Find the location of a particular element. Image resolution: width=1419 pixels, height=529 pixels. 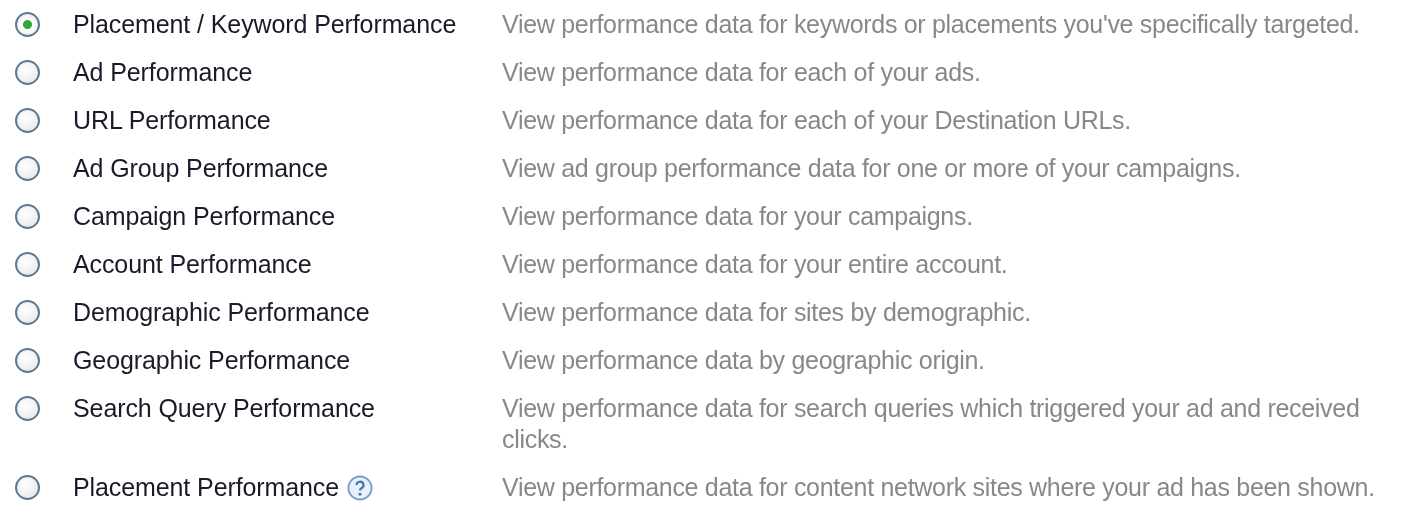

report-type-label: Placement / Keyword Performance is located at coordinates (265, 24).